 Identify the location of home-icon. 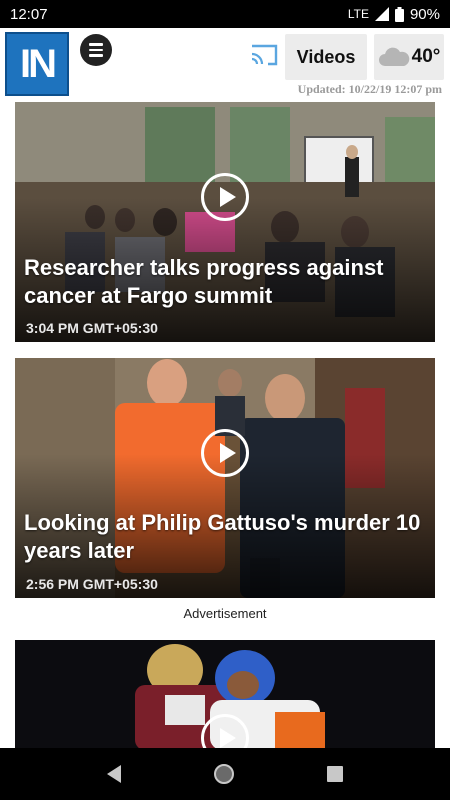
(223, 774).